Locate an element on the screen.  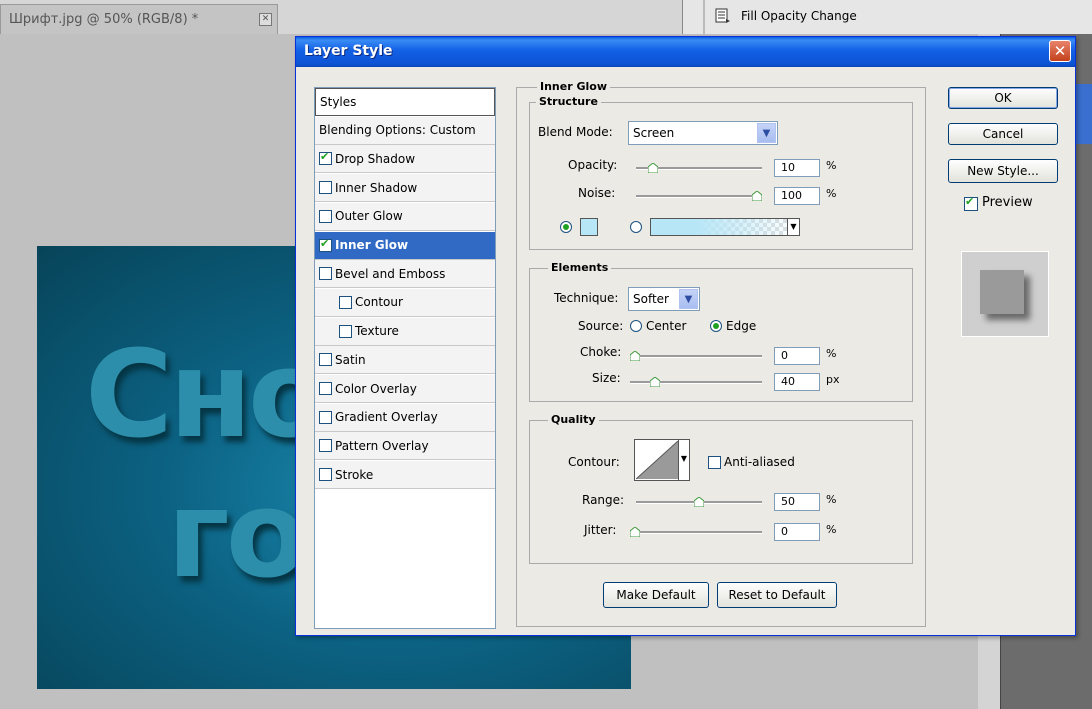
close-tab-icon: ✕ is located at coordinates (265, 19).